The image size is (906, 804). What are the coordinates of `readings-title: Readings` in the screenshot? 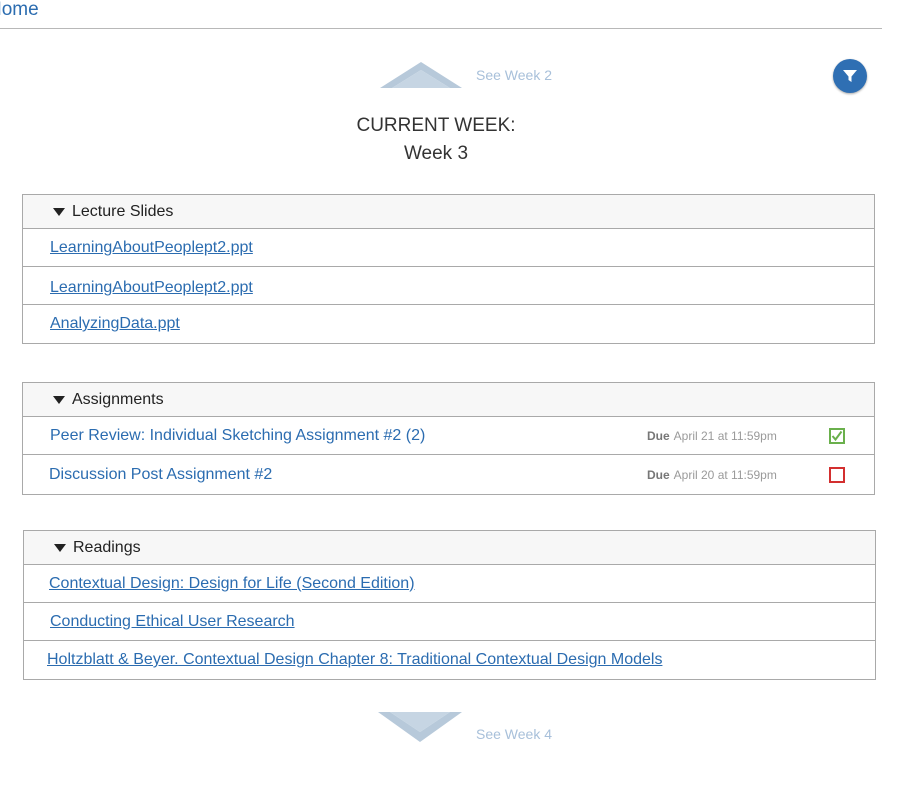 It's located at (107, 547).